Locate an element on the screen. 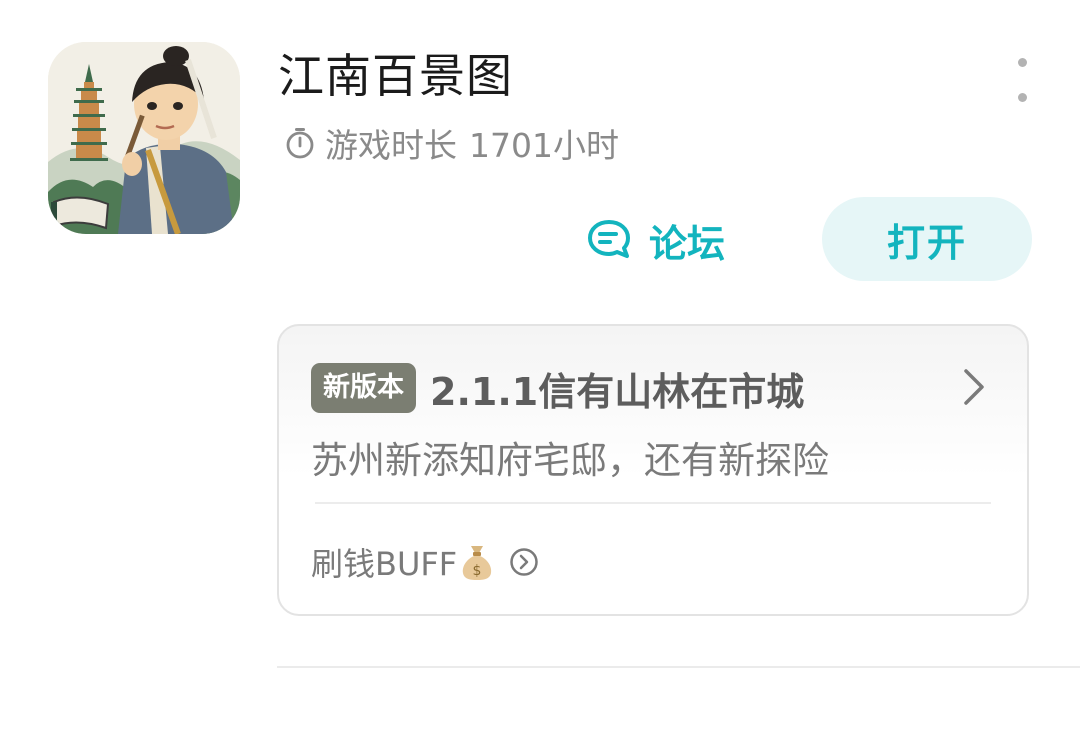 The image size is (1080, 735). app-icon-artwork is located at coordinates (144, 138).